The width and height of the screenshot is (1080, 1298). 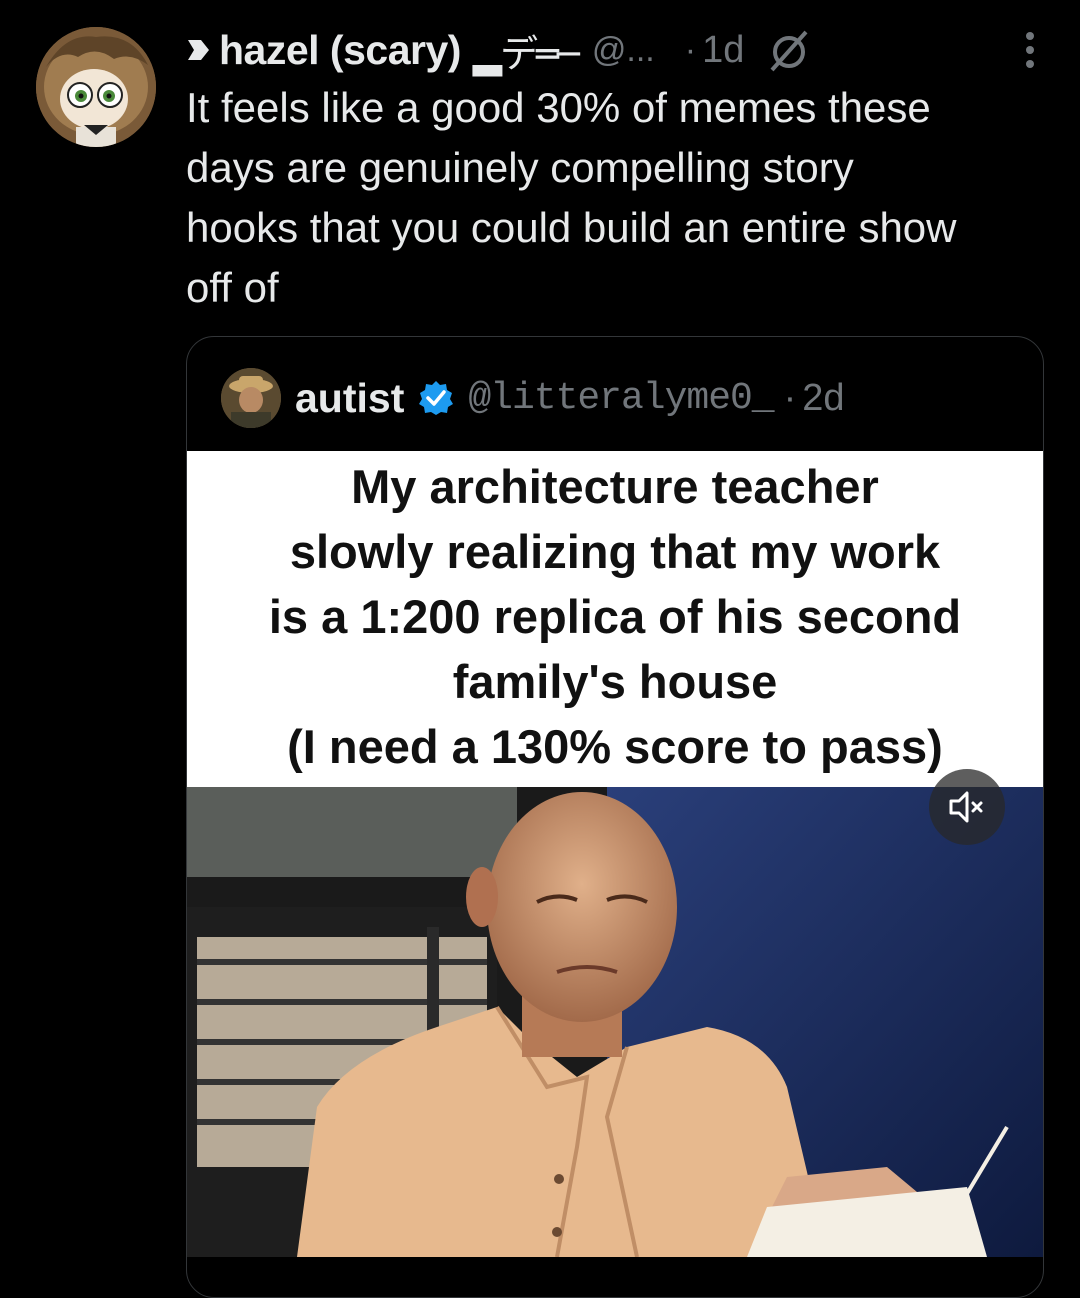 I want to click on tweet-text-line: It feels like a good 30% of memes these, so click(x=558, y=107).